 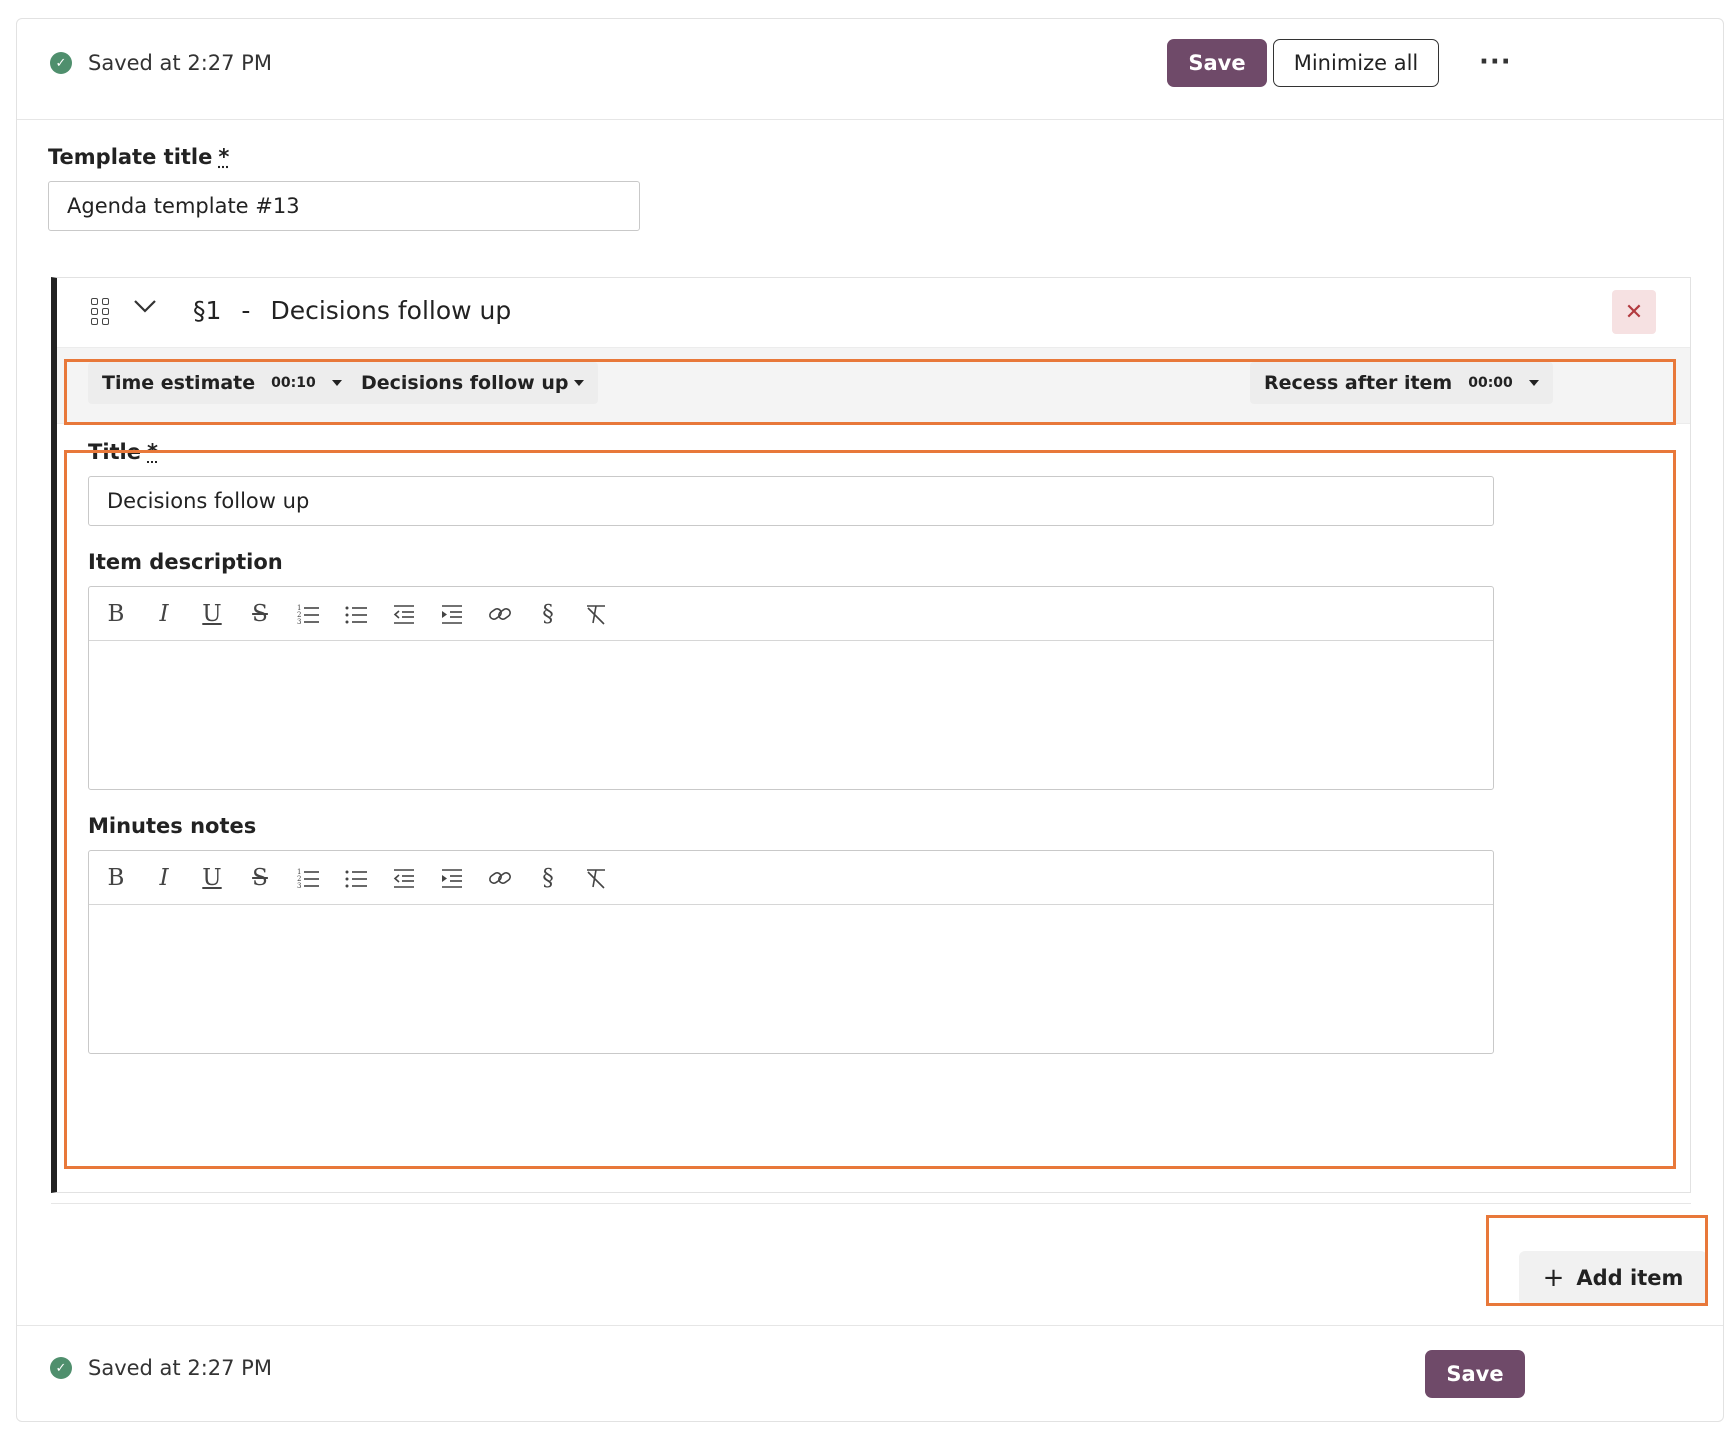 What do you see at coordinates (791, 614) in the screenshot?
I see `description-toolbar: B I U S 123 §` at bounding box center [791, 614].